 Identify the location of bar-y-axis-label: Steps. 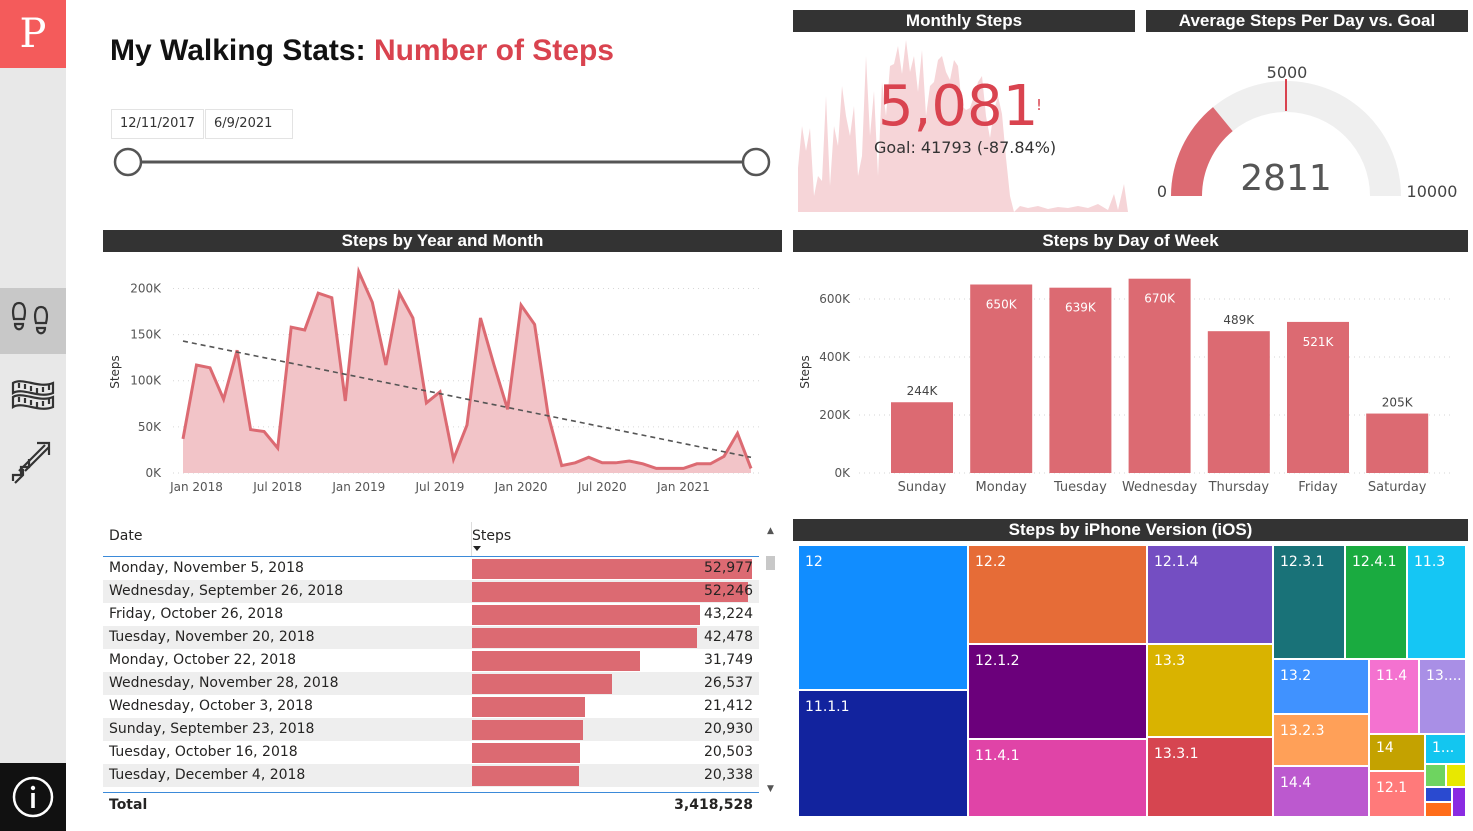
(805, 372).